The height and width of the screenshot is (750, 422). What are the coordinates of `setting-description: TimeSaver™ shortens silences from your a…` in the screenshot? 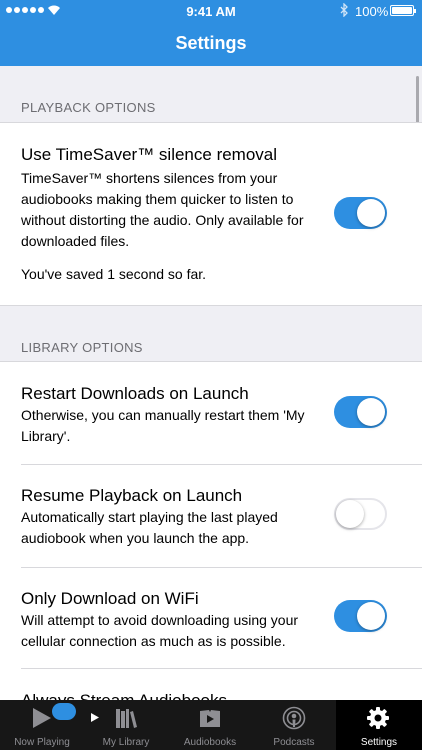 It's located at (162, 209).